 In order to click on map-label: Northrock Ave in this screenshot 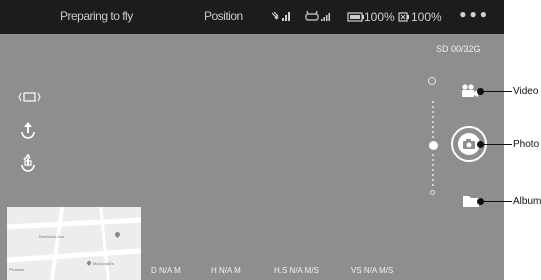, I will do `click(52, 236)`.